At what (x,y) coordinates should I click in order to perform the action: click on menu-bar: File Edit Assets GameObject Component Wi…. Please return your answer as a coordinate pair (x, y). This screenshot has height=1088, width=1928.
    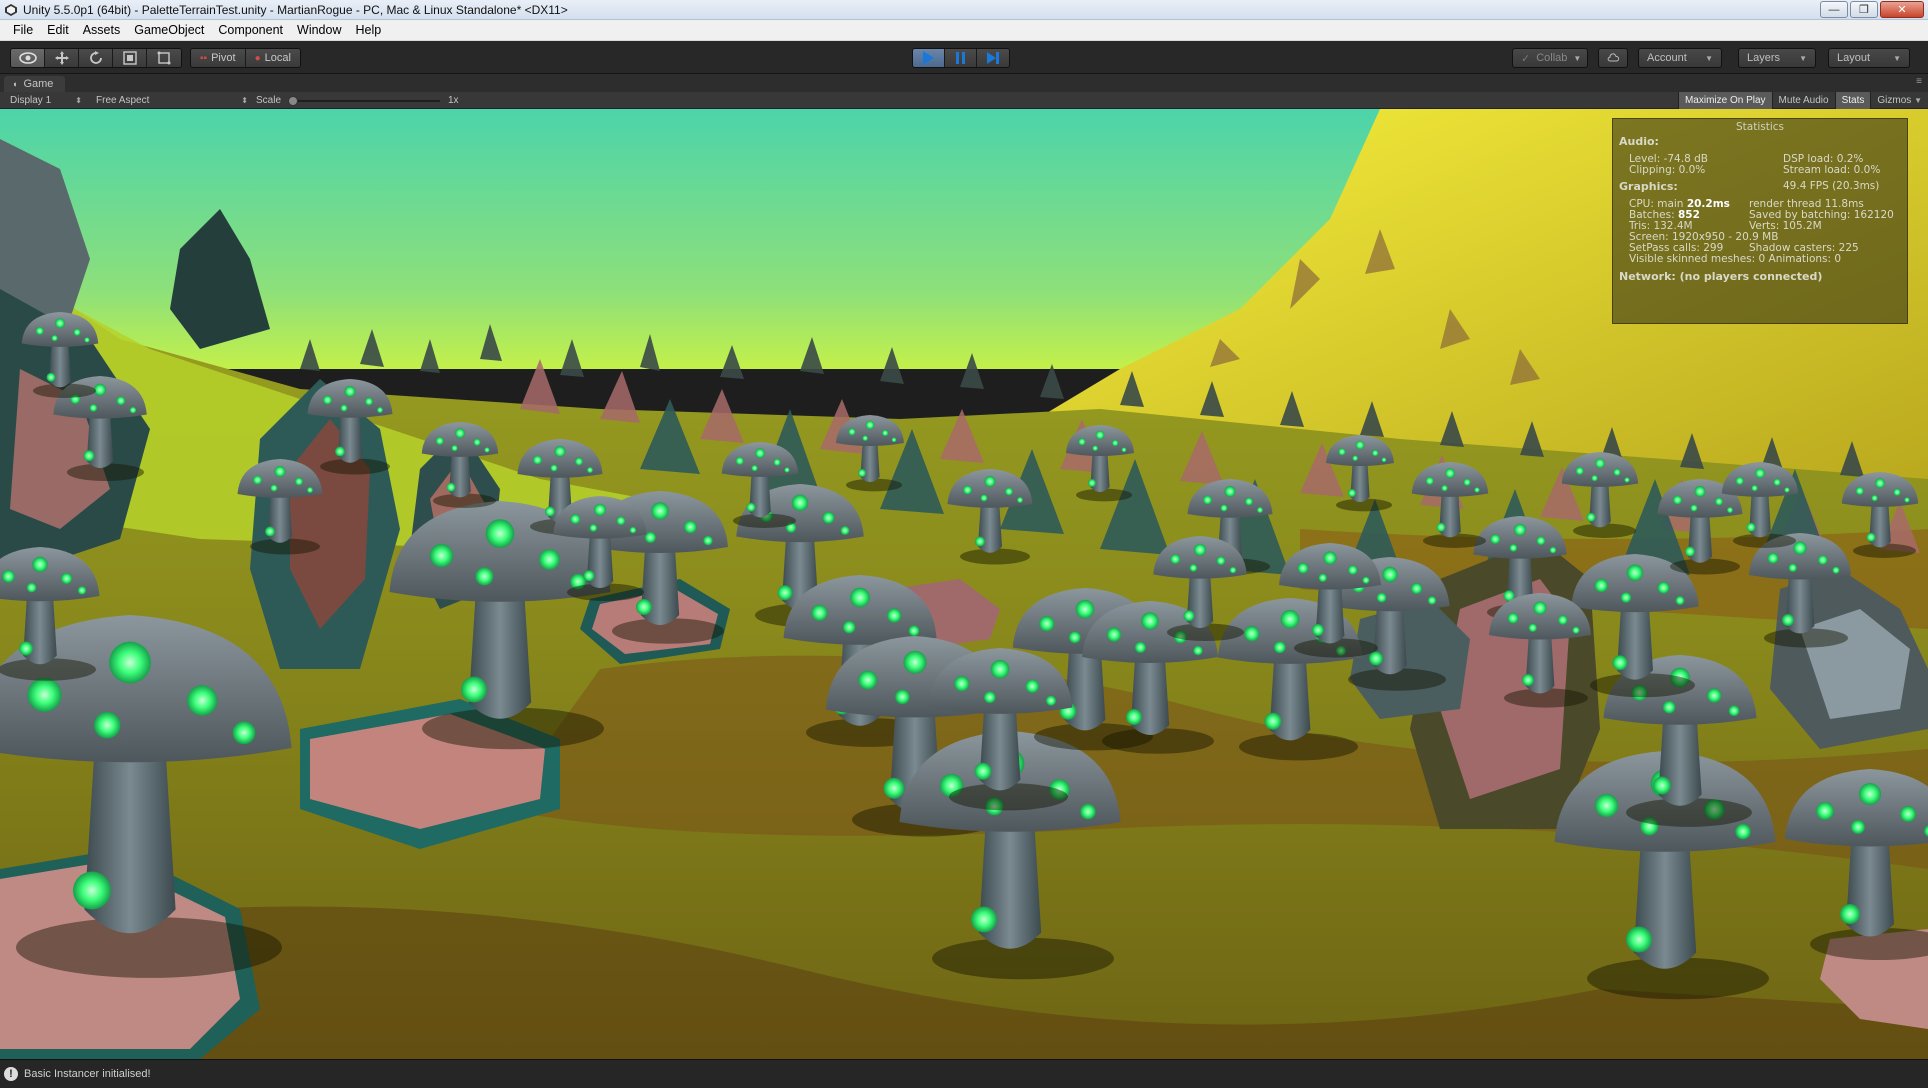
    Looking at the image, I should click on (964, 30).